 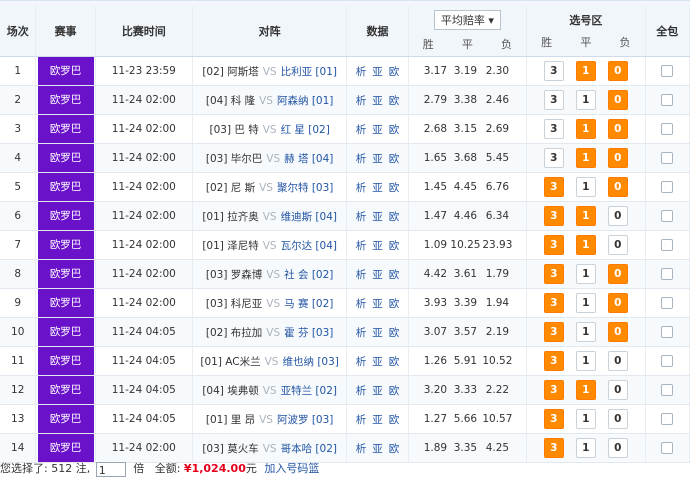 I want to click on away-team: 亚特兰 [02], so click(x=309, y=391).